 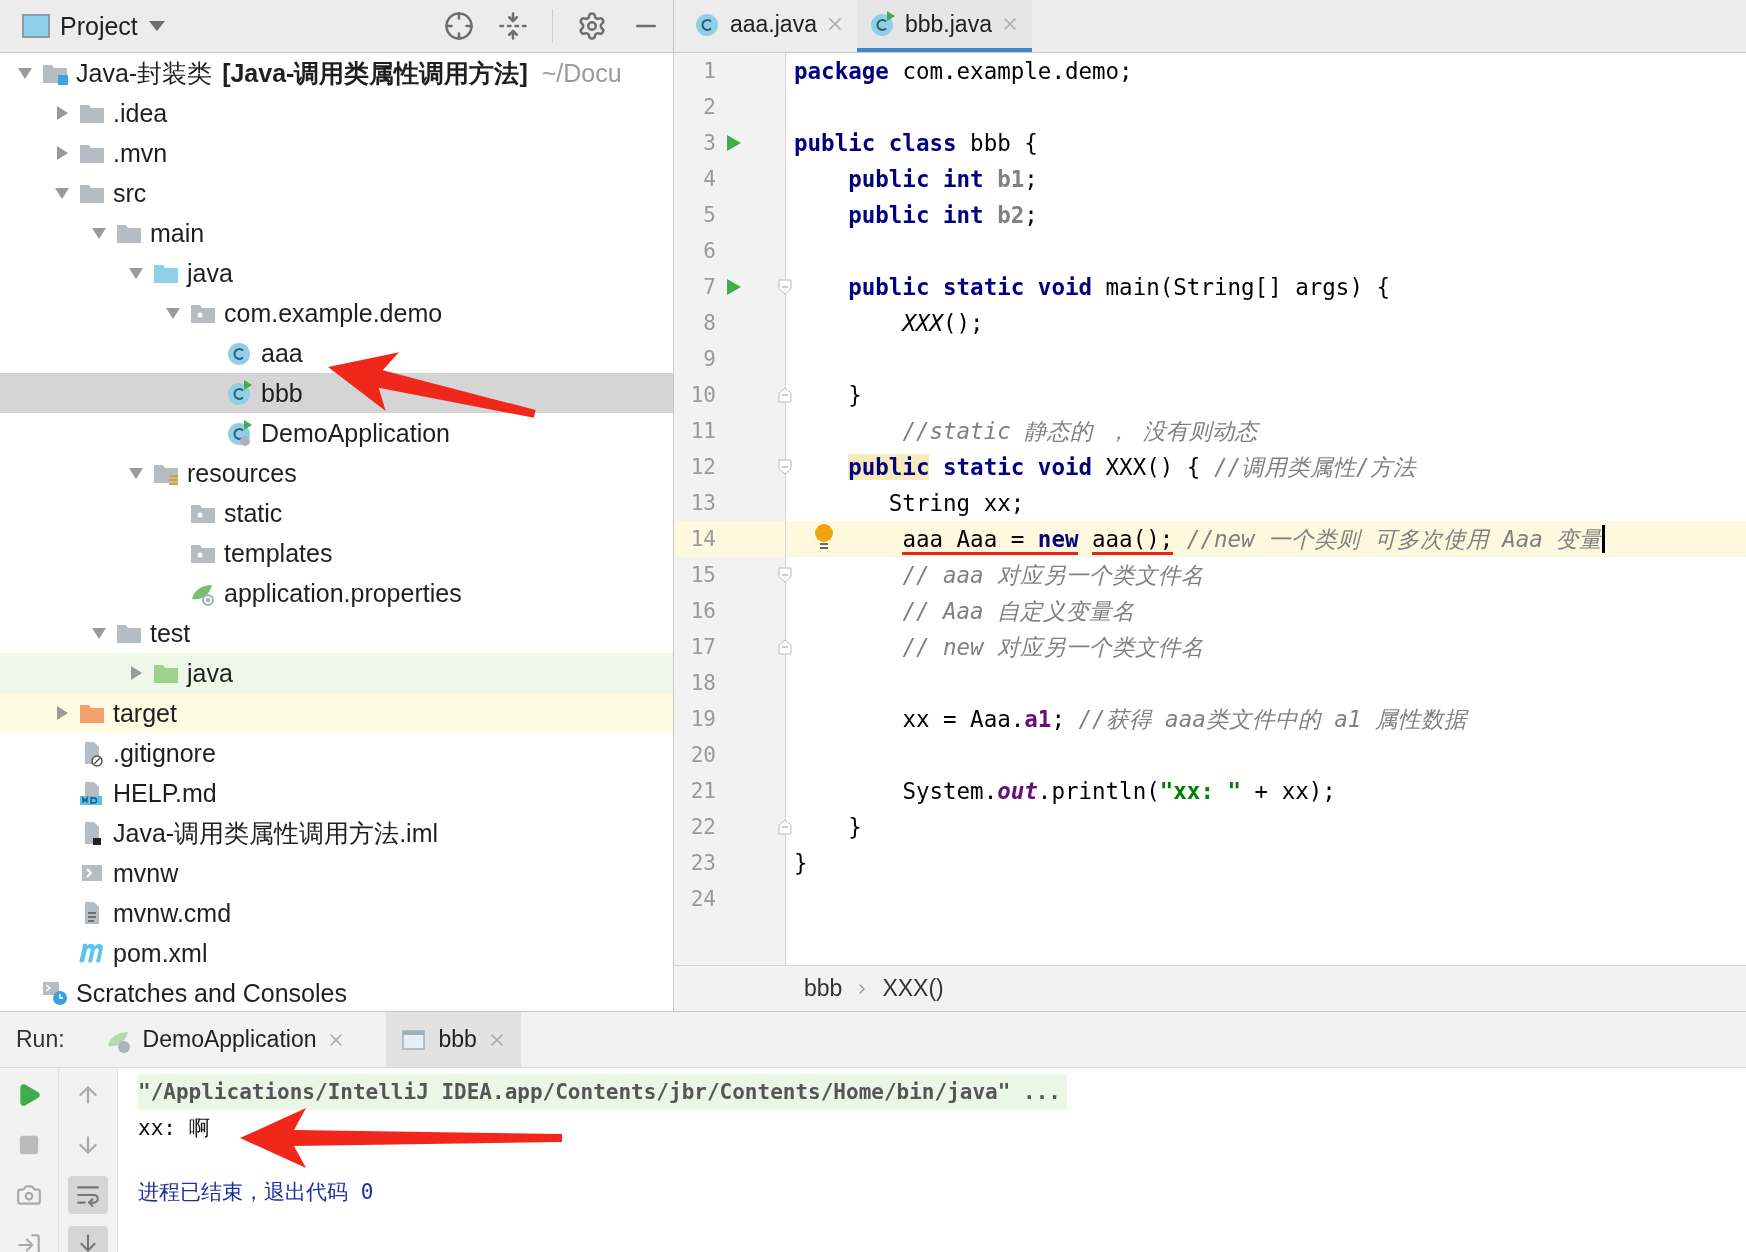 What do you see at coordinates (336, 593) in the screenshot?
I see `tree-row: application.properties` at bounding box center [336, 593].